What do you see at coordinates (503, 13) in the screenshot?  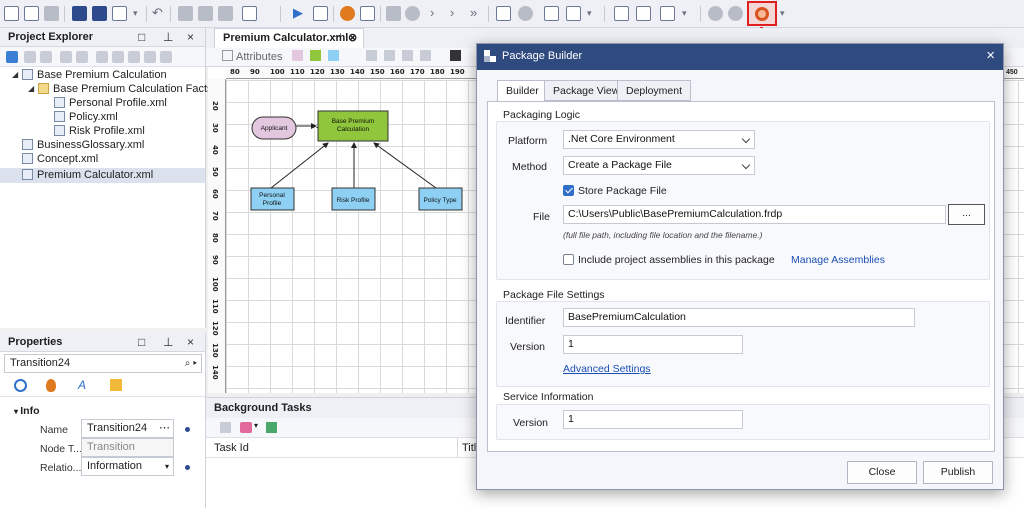 I see `screenshot-icon` at bounding box center [503, 13].